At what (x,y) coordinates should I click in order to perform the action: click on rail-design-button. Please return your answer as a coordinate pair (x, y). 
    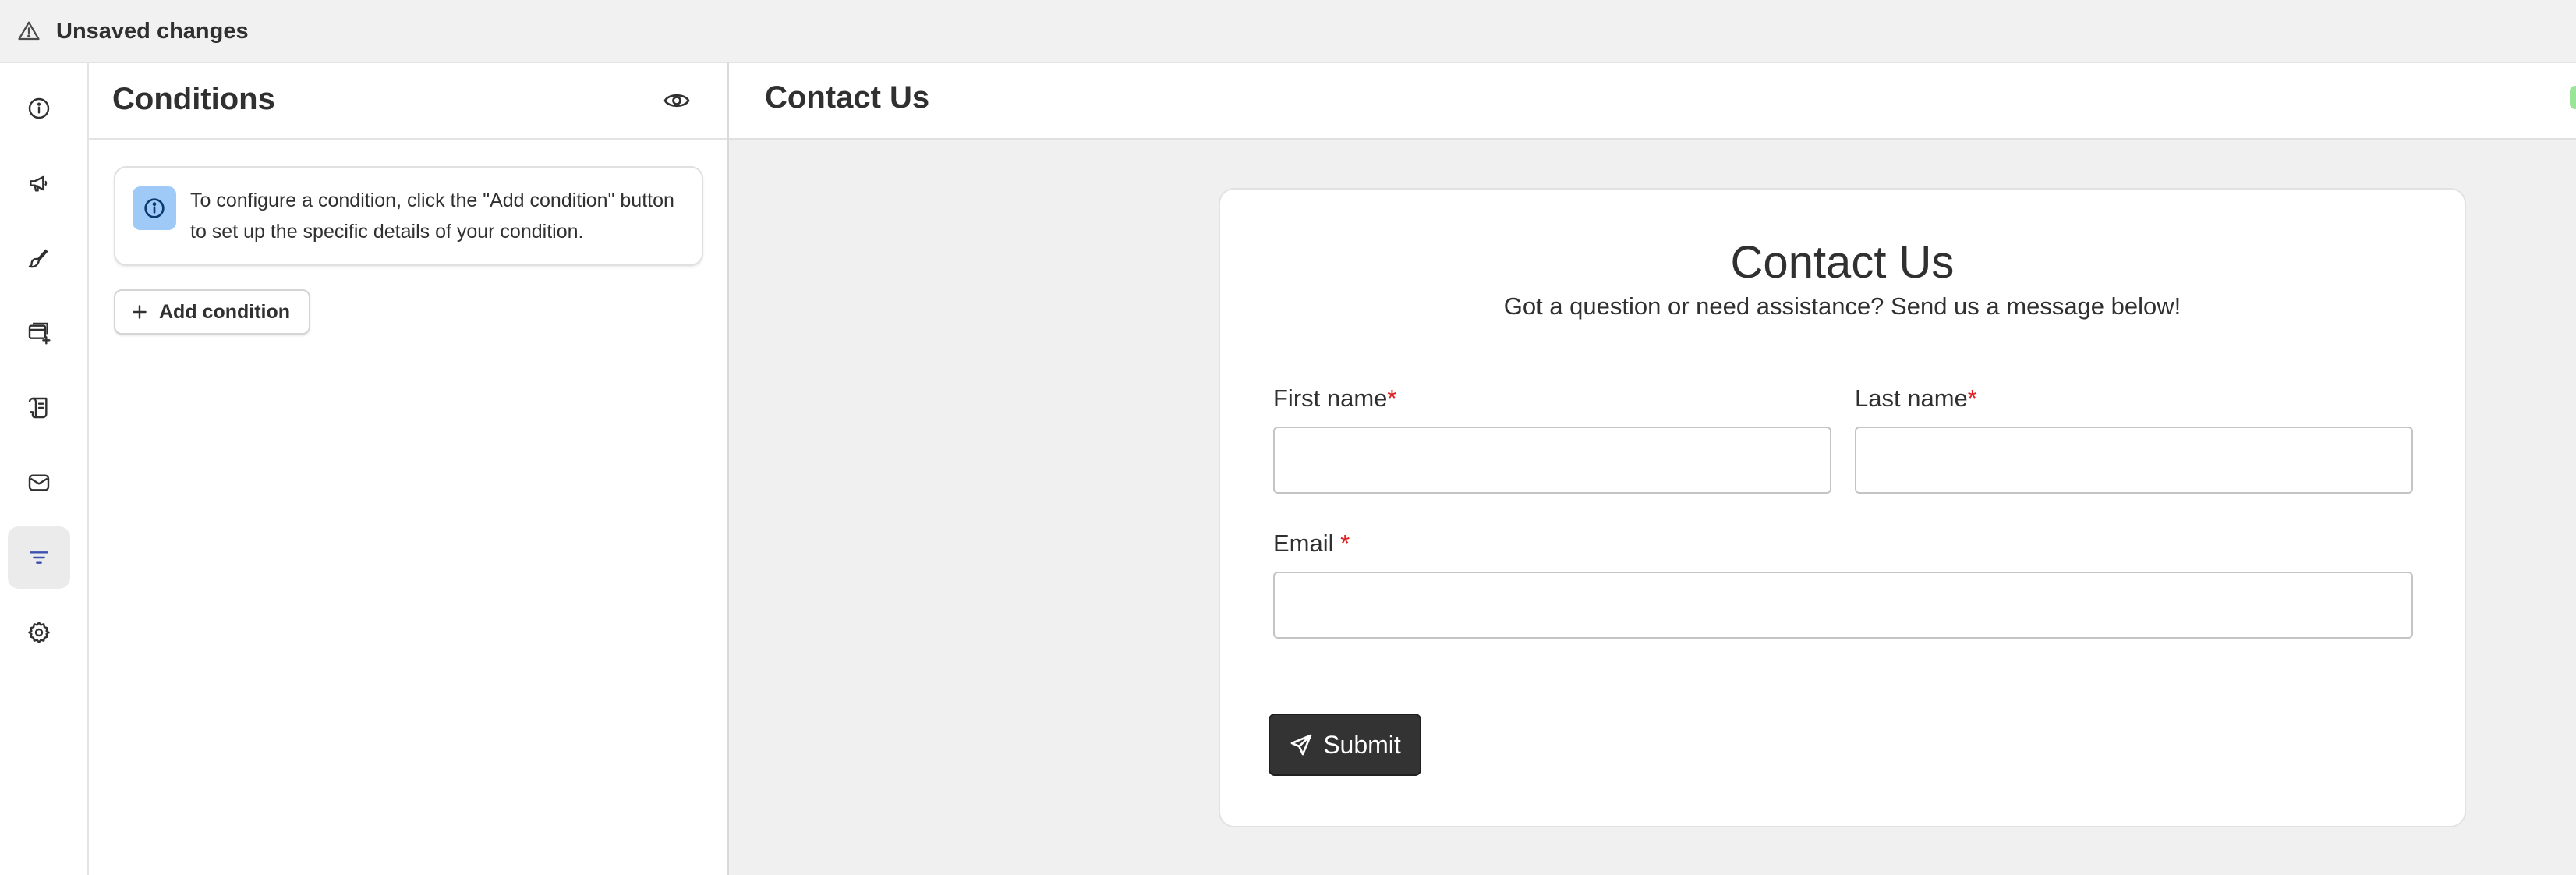
    Looking at the image, I should click on (39, 258).